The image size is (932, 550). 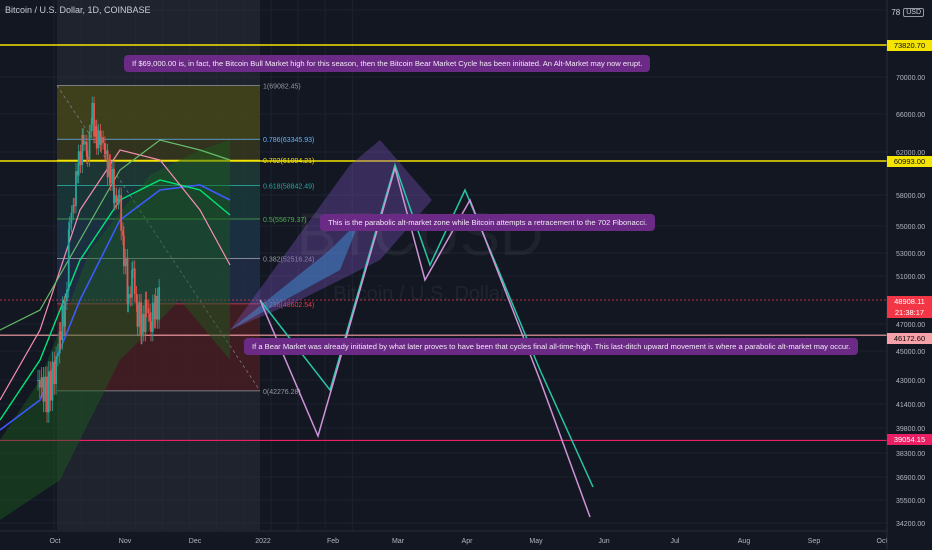 What do you see at coordinates (288, 186) in the screenshot?
I see `fib-label-0.618: 0.618(58842.49)` at bounding box center [288, 186].